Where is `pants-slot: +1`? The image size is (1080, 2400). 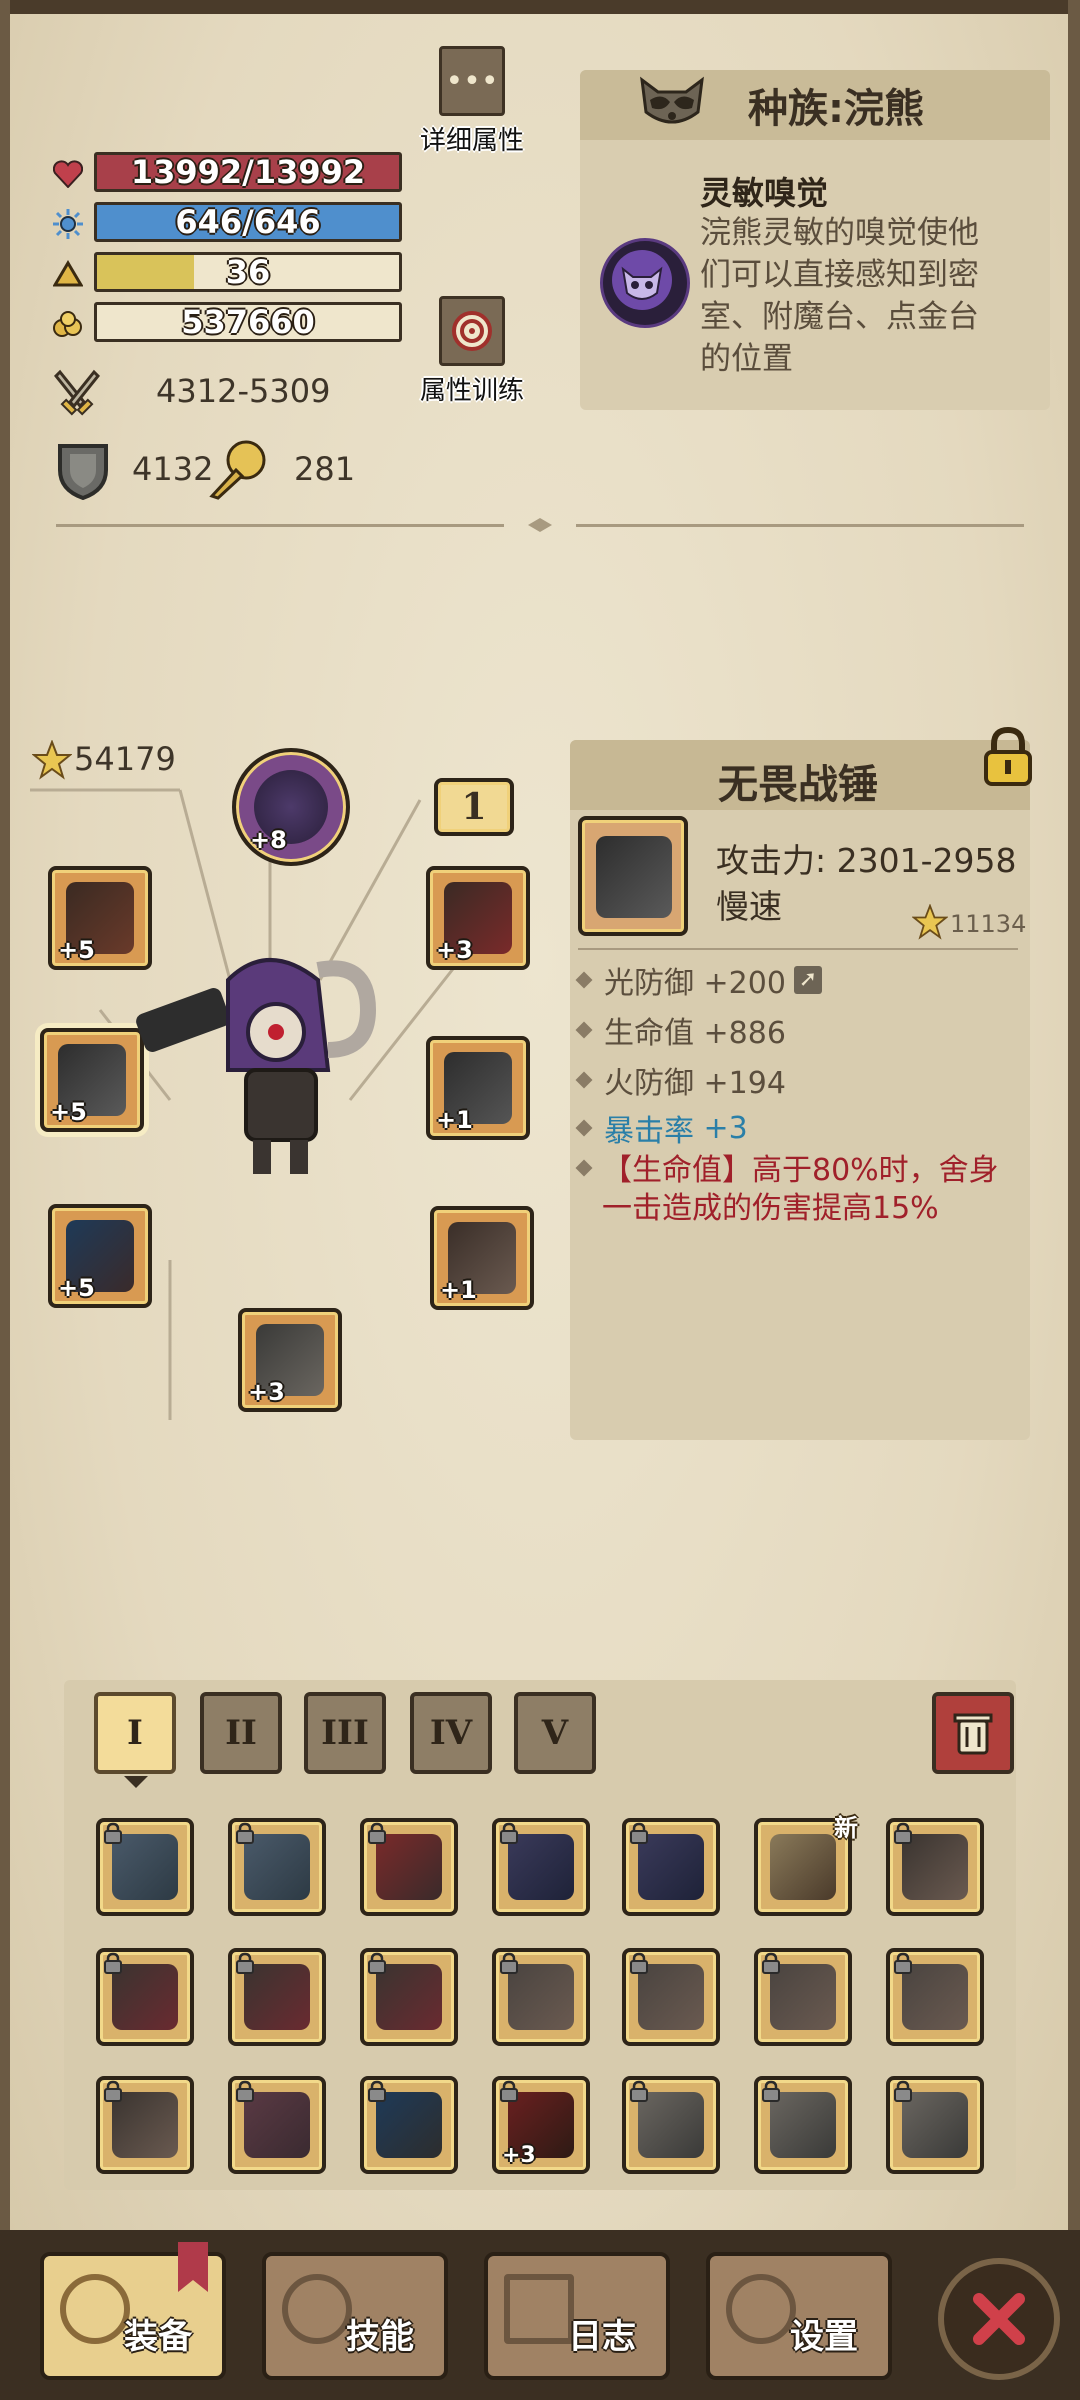
pants-slot: +1 is located at coordinates (482, 1258).